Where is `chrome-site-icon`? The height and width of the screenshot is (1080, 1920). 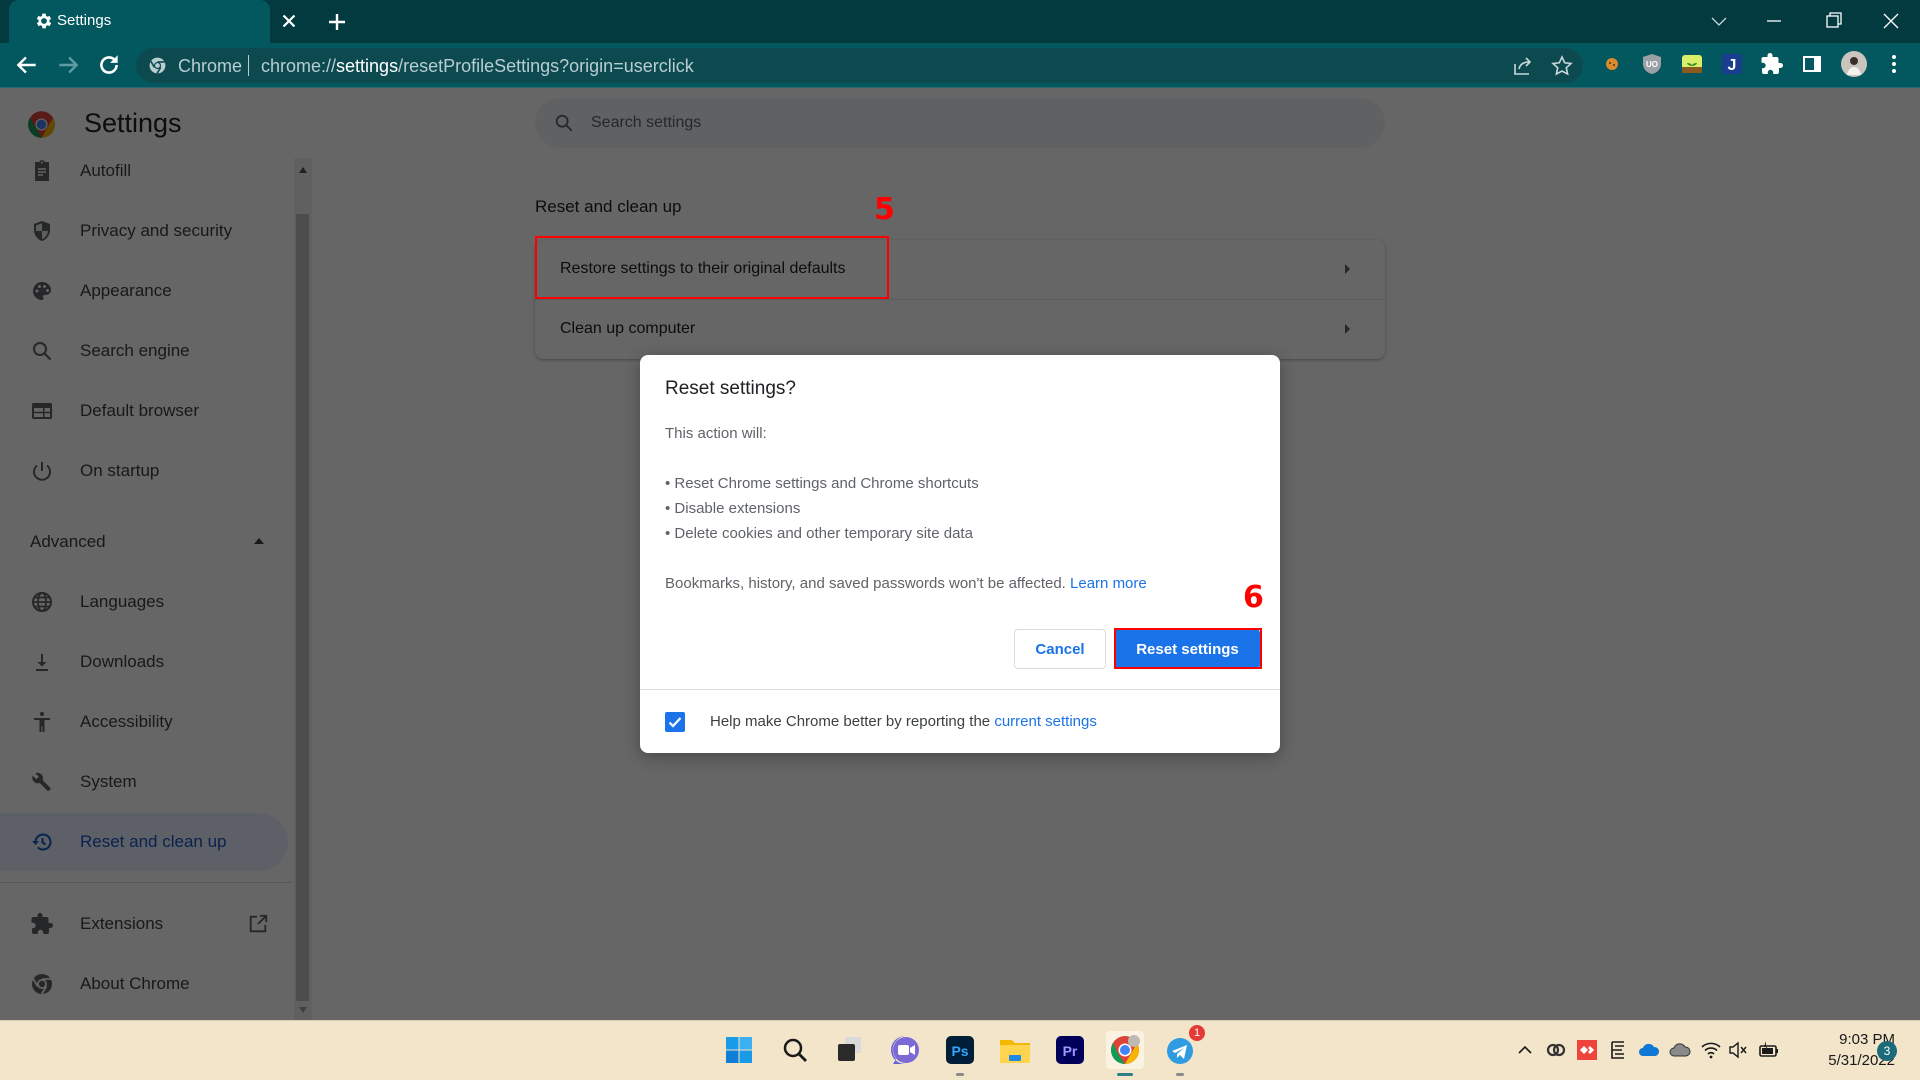 chrome-site-icon is located at coordinates (157, 65).